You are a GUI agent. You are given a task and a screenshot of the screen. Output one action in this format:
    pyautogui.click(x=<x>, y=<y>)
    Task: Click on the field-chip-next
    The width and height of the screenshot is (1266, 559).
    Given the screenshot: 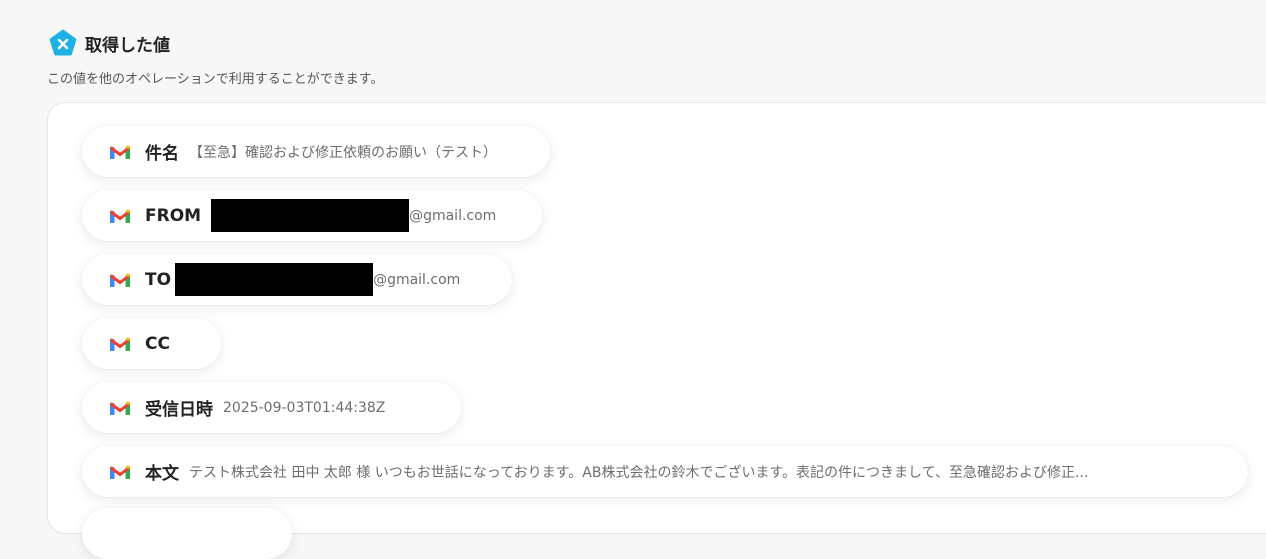 What is the action you would take?
    pyautogui.click(x=187, y=533)
    